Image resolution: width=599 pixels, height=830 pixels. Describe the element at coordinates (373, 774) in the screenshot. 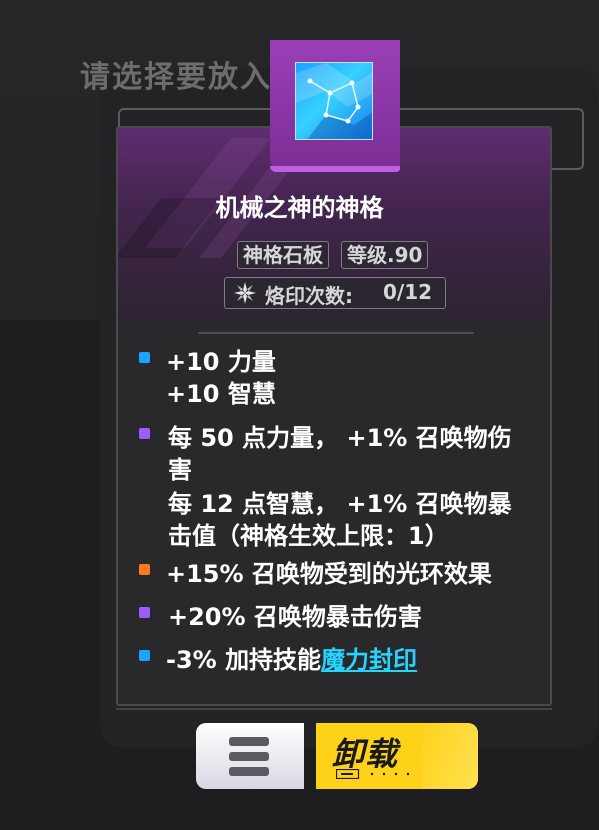

I see `button-deco-icon` at that location.